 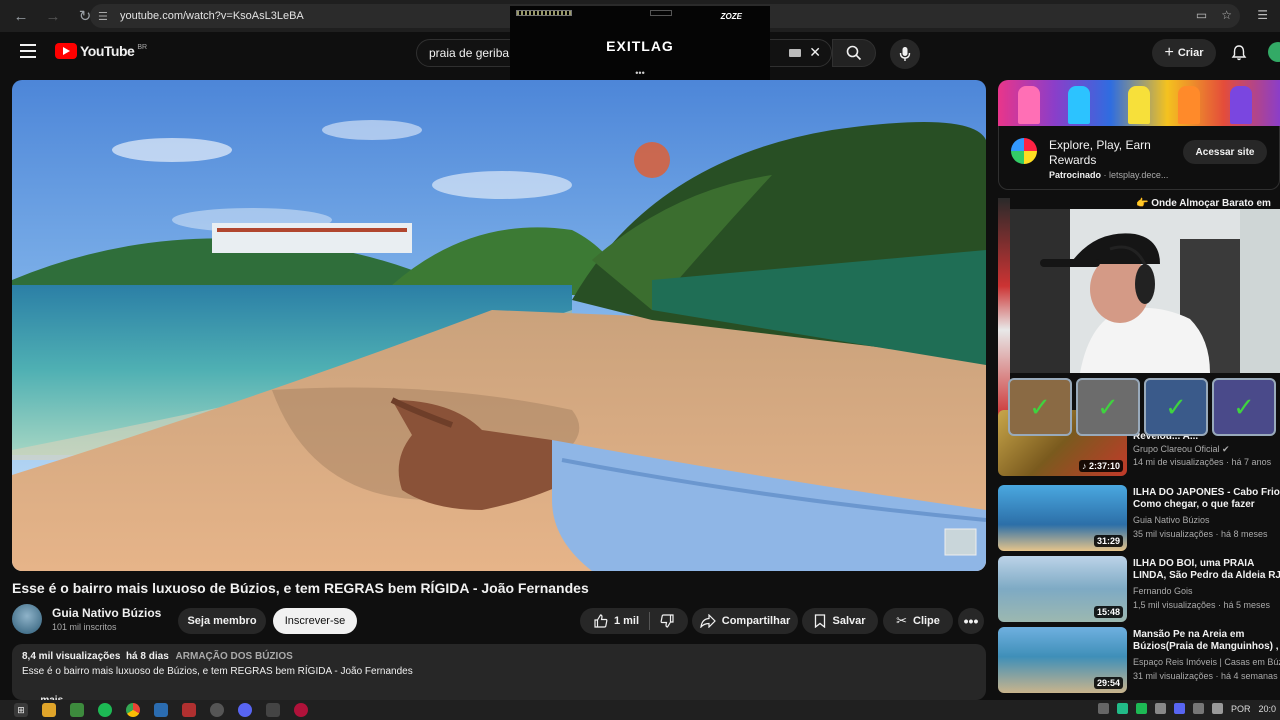 What do you see at coordinates (1206, 520) in the screenshot?
I see `recommendation-channel: Guia Nativo Búzios` at bounding box center [1206, 520].